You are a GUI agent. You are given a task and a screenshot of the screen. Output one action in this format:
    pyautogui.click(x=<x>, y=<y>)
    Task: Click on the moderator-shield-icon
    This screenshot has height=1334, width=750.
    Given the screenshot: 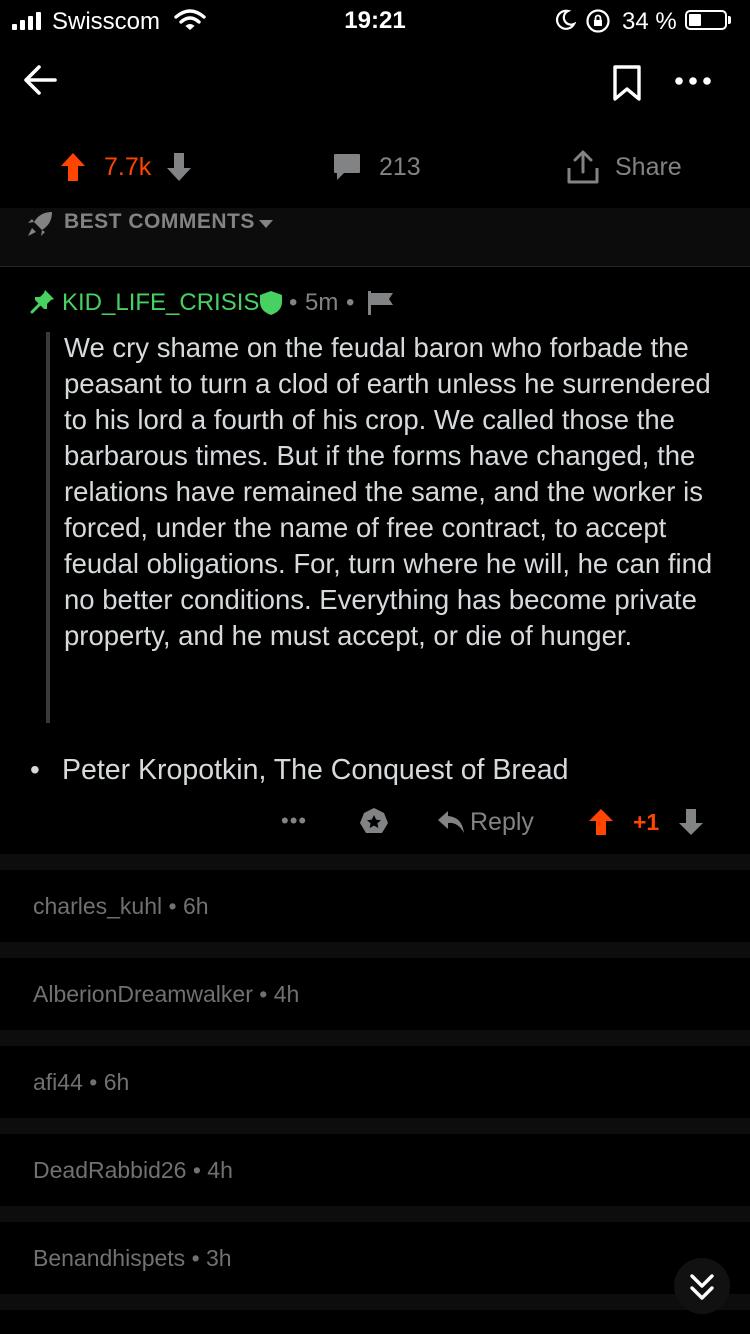 What is the action you would take?
    pyautogui.click(x=271, y=303)
    